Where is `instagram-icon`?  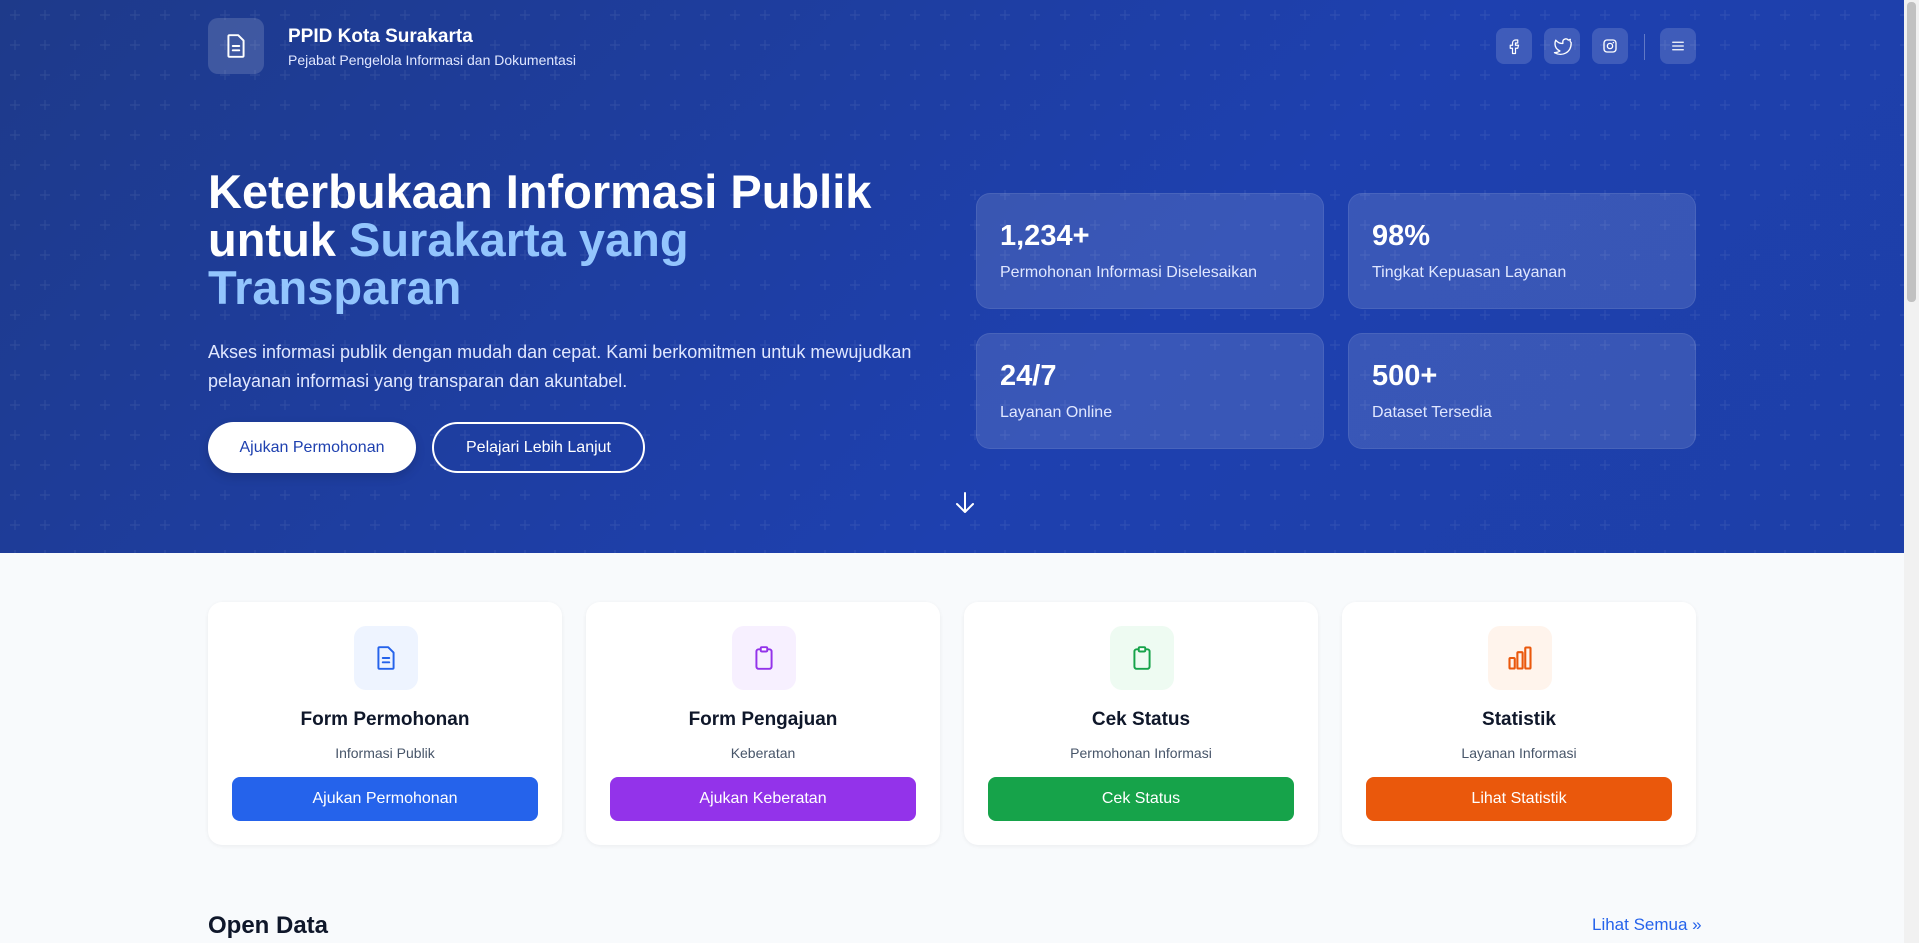
instagram-icon is located at coordinates (1610, 46).